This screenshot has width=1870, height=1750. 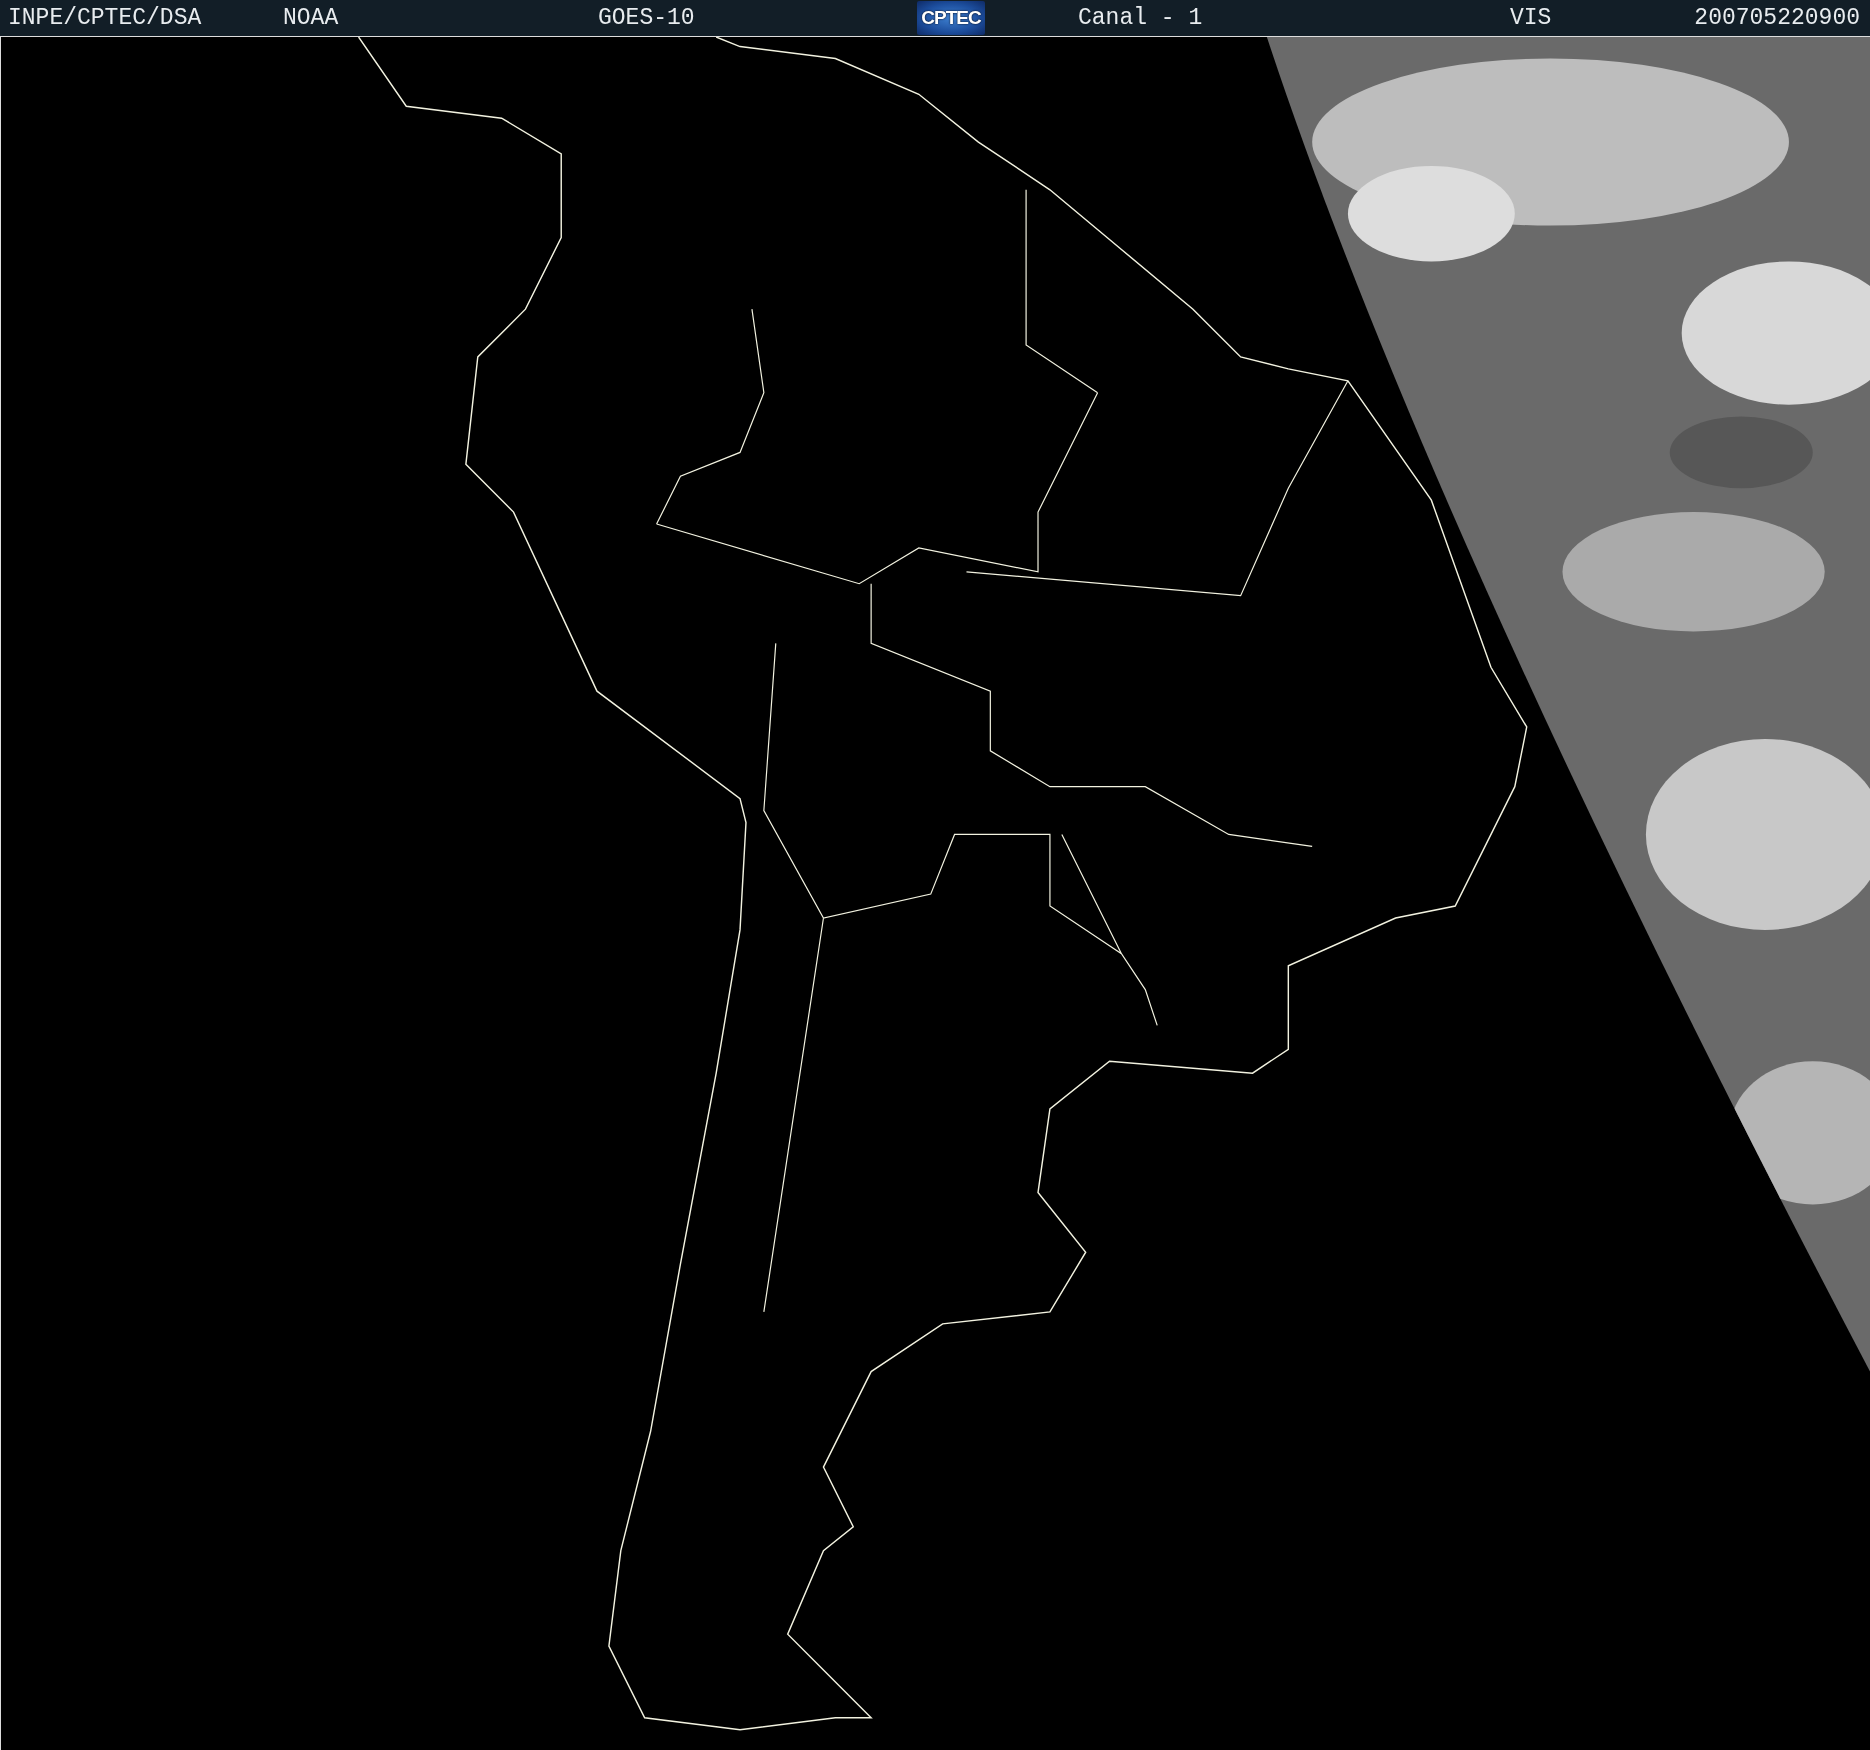 What do you see at coordinates (1531, 18) in the screenshot?
I see `band-label: VIS` at bounding box center [1531, 18].